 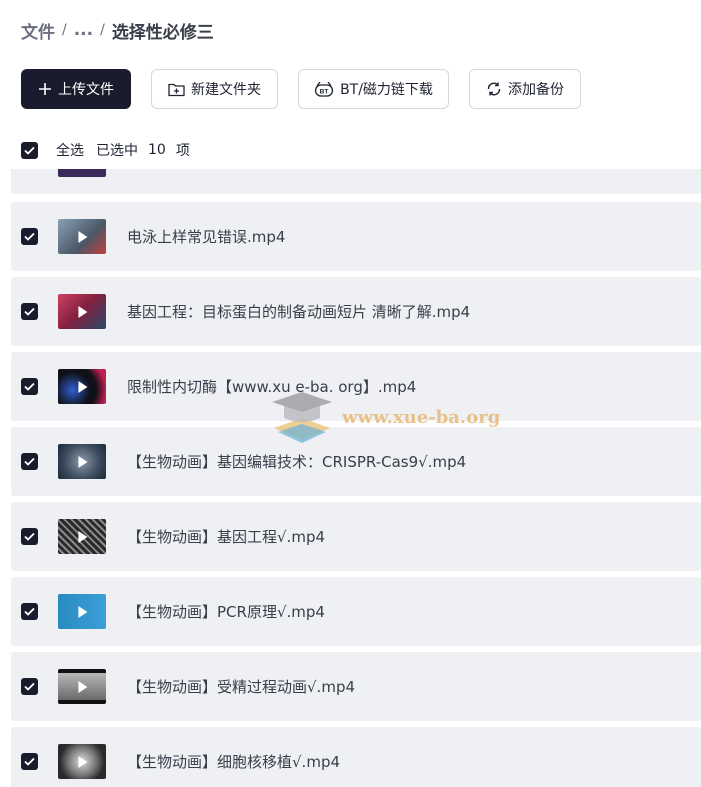 I want to click on file-name: 【生物动画】基因编辑技术：CRISPR-Cas9√.mp4, so click(x=296, y=461).